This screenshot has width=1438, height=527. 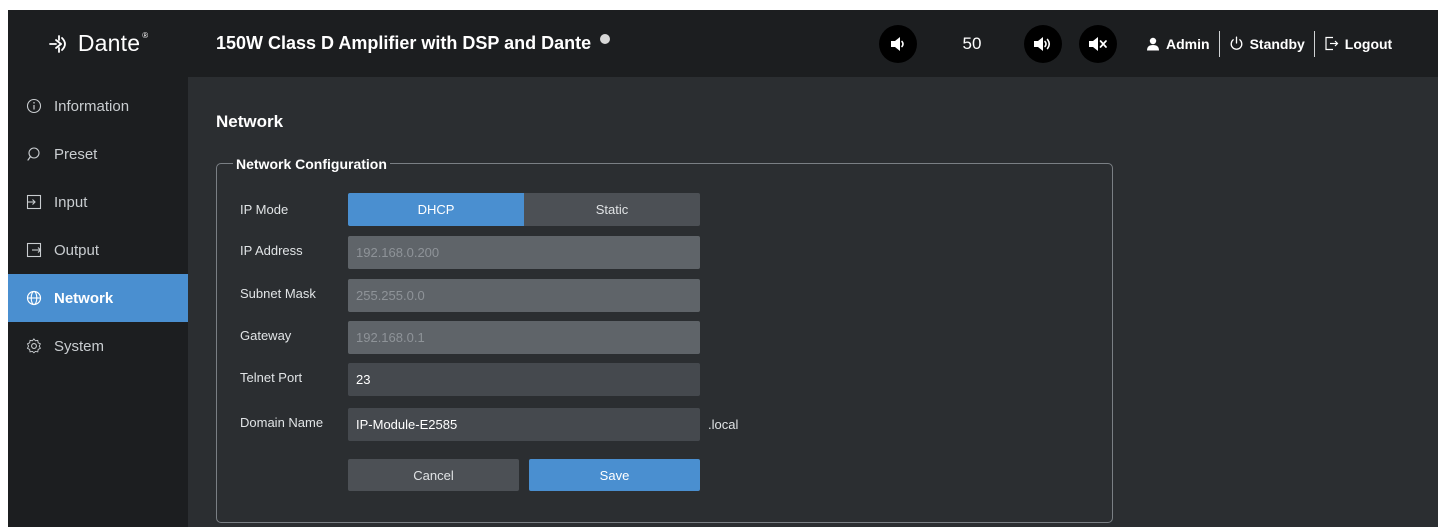 What do you see at coordinates (271, 250) in the screenshot?
I see `ip-address-label: IP Address` at bounding box center [271, 250].